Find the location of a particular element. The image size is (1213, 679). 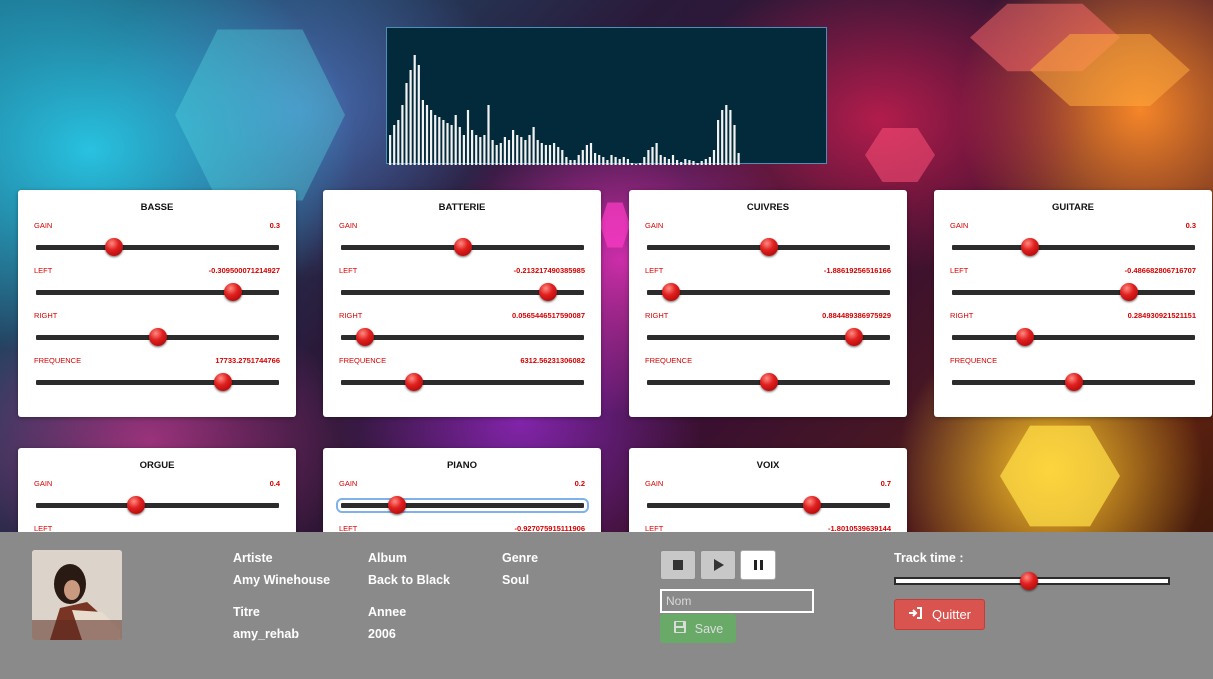

save-label: Save is located at coordinates (709, 628).